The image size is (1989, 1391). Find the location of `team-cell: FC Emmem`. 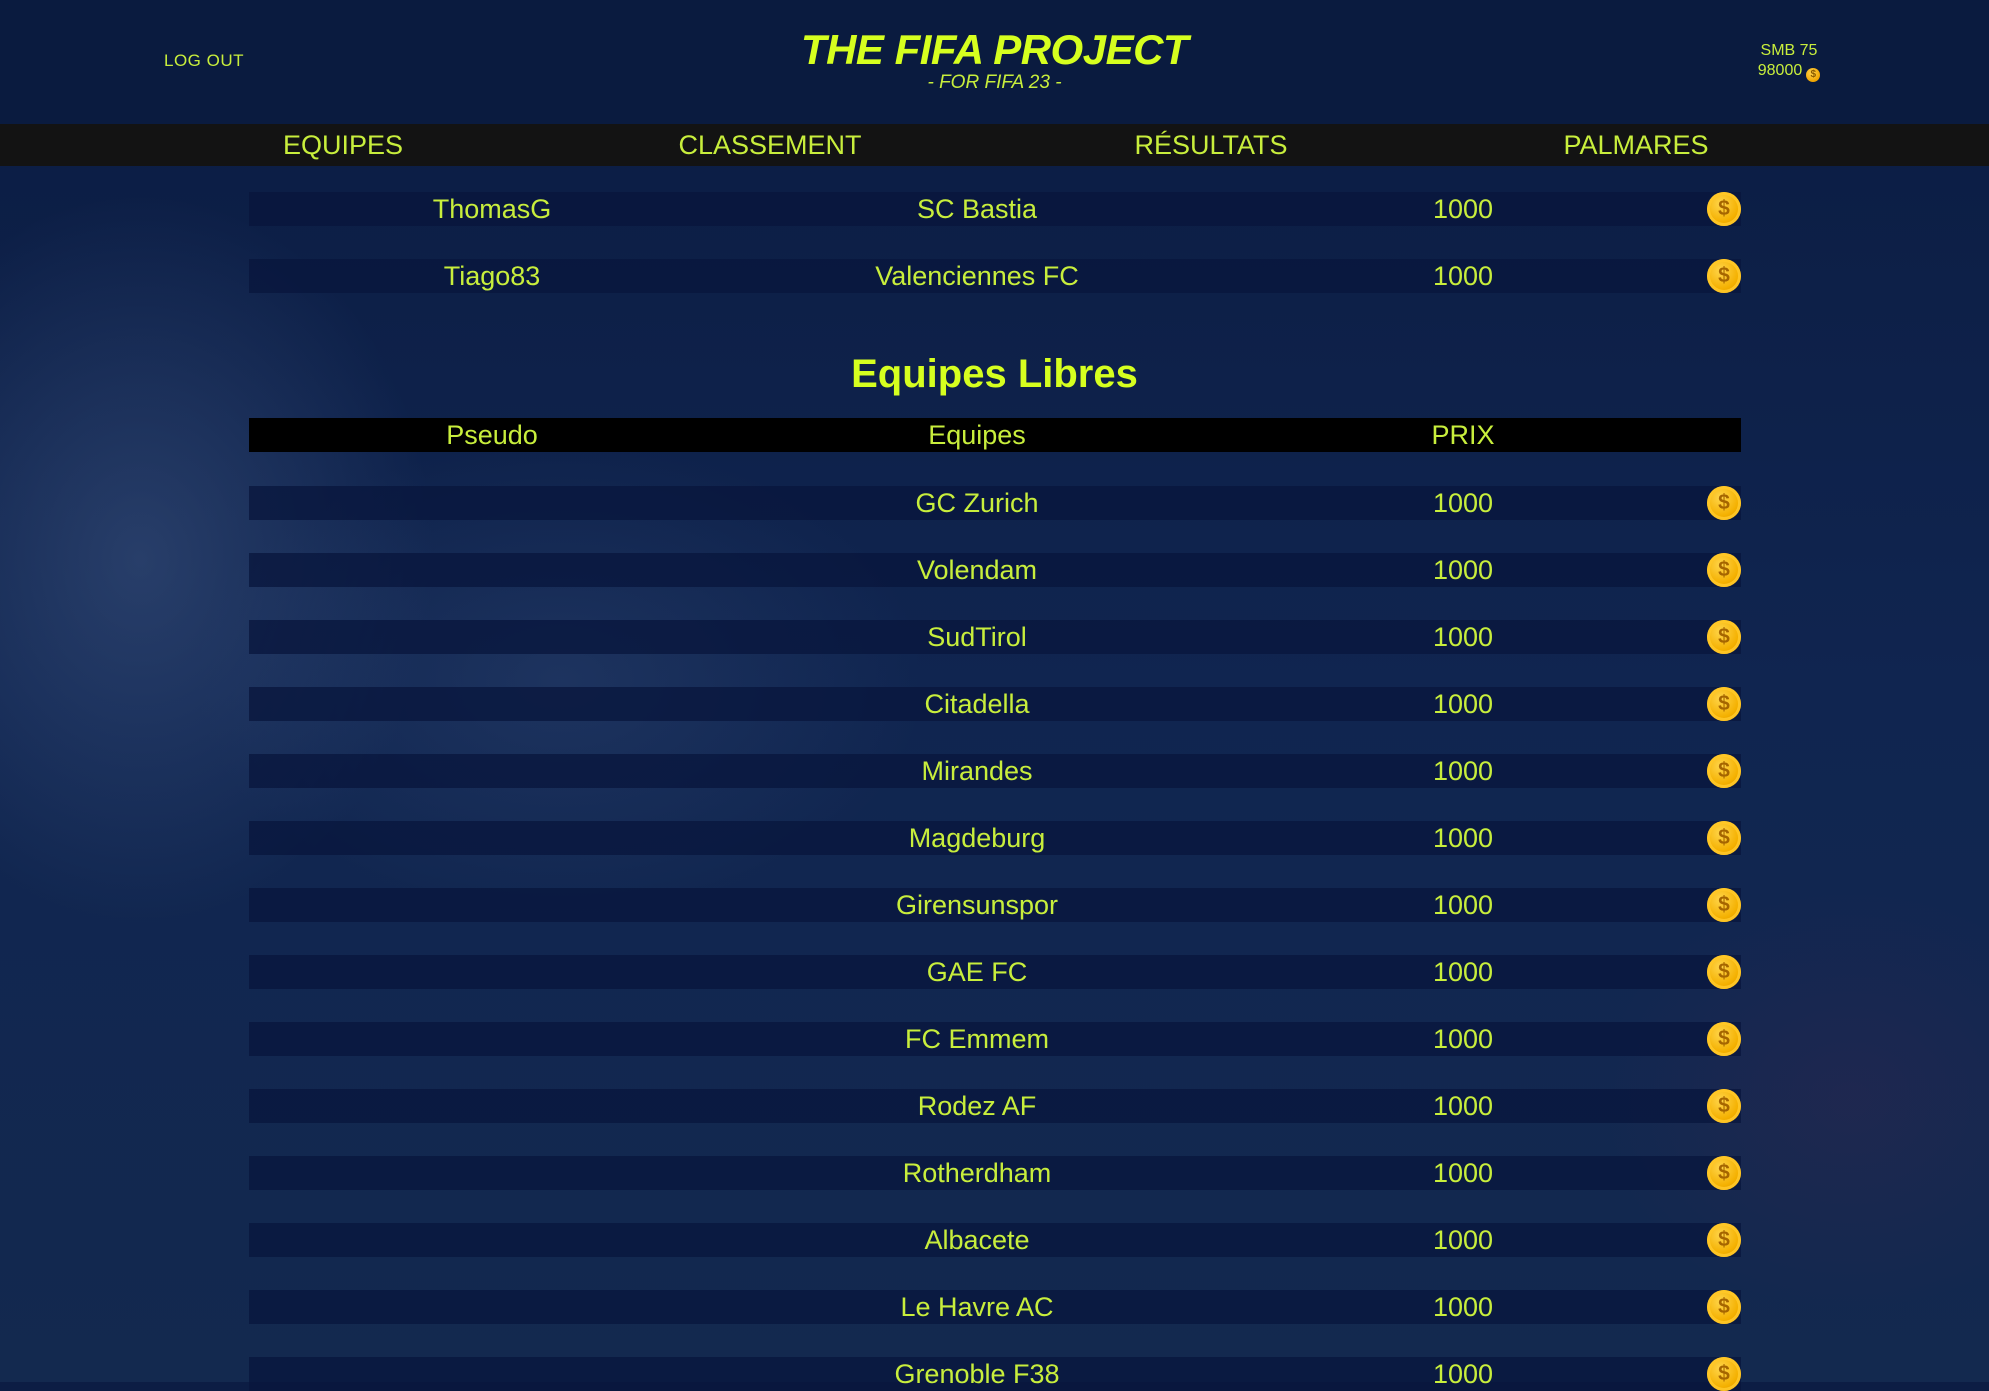

team-cell: FC Emmem is located at coordinates (977, 1039).